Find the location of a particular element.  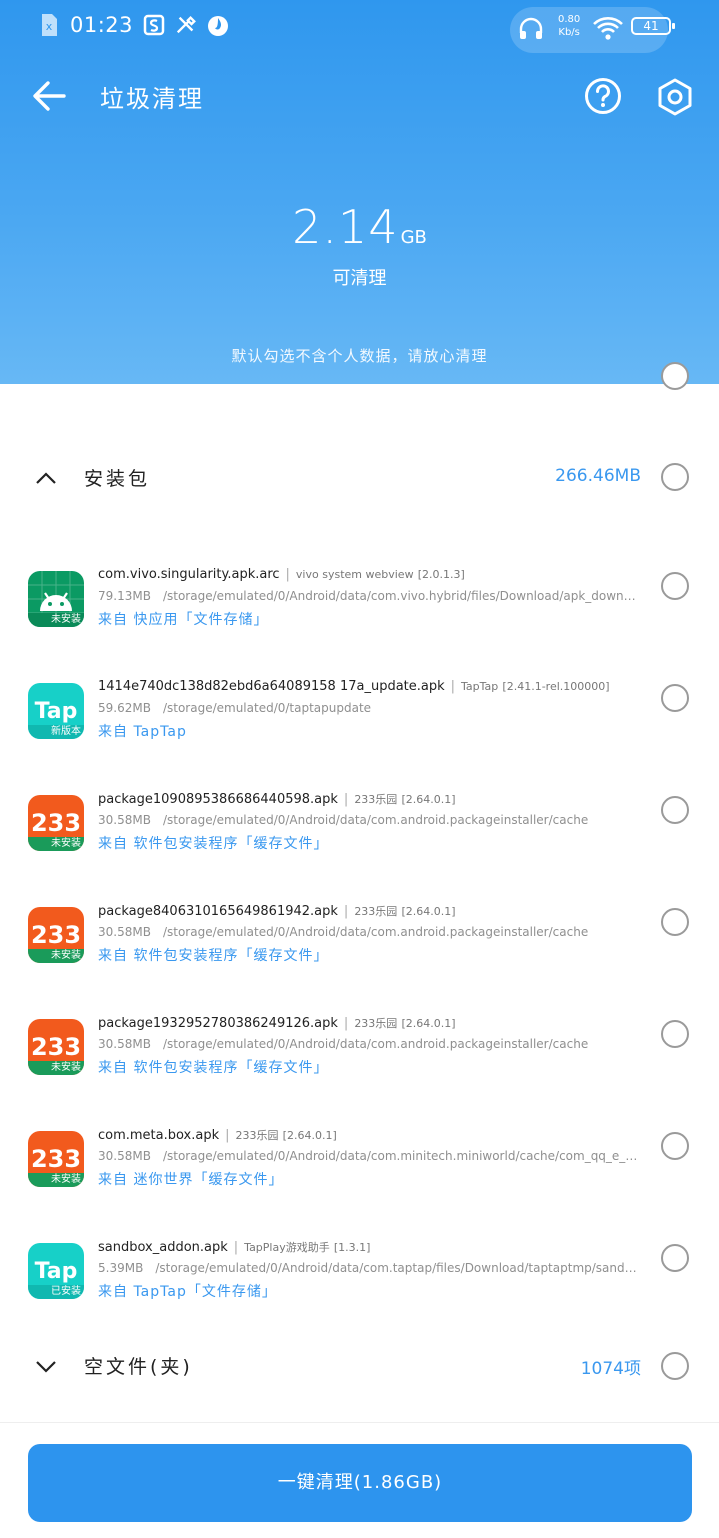

install-badge: 已安装 is located at coordinates (56, 1292).